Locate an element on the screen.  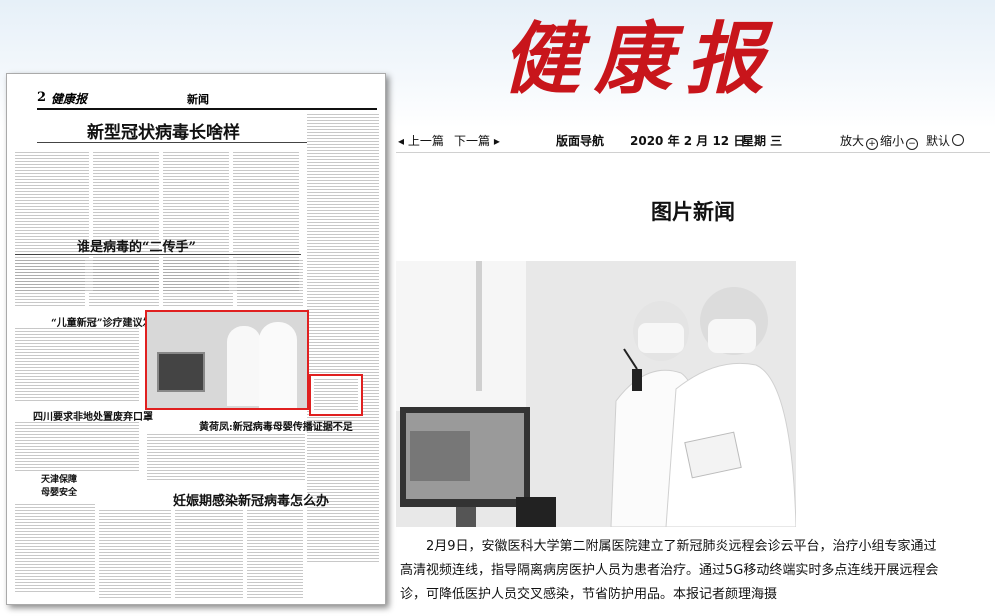
headline-fourth: 四川要求非地处置废弃口罩 is located at coordinates (93, 415).